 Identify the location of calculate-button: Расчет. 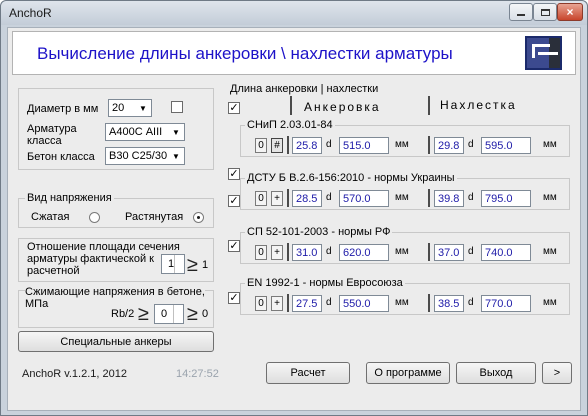
(308, 373).